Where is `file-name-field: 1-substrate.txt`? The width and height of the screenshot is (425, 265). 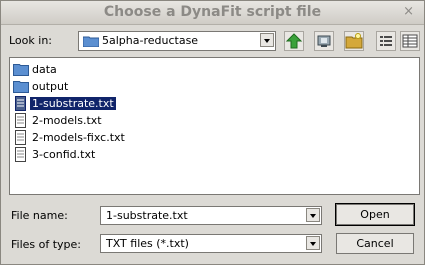
file-name-field: 1-substrate.txt is located at coordinates (211, 215).